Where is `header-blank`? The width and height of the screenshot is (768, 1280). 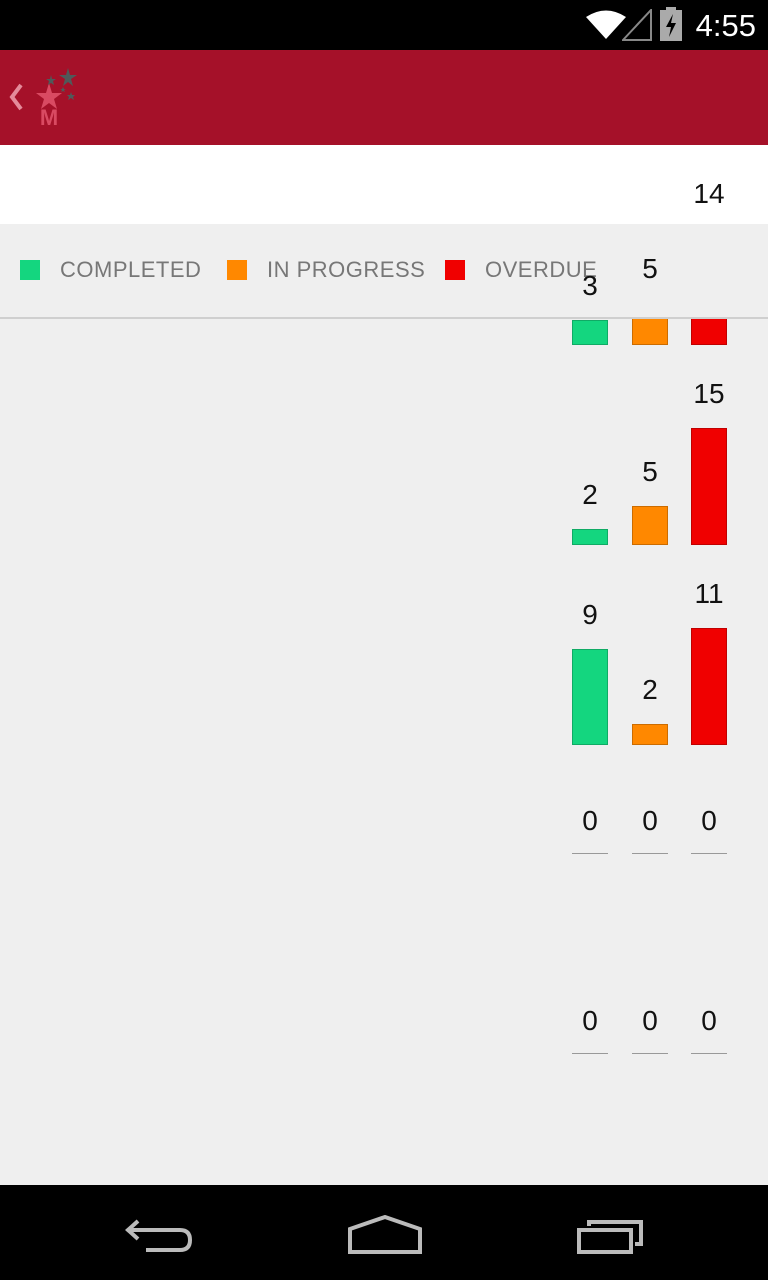
header-blank is located at coordinates (384, 184).